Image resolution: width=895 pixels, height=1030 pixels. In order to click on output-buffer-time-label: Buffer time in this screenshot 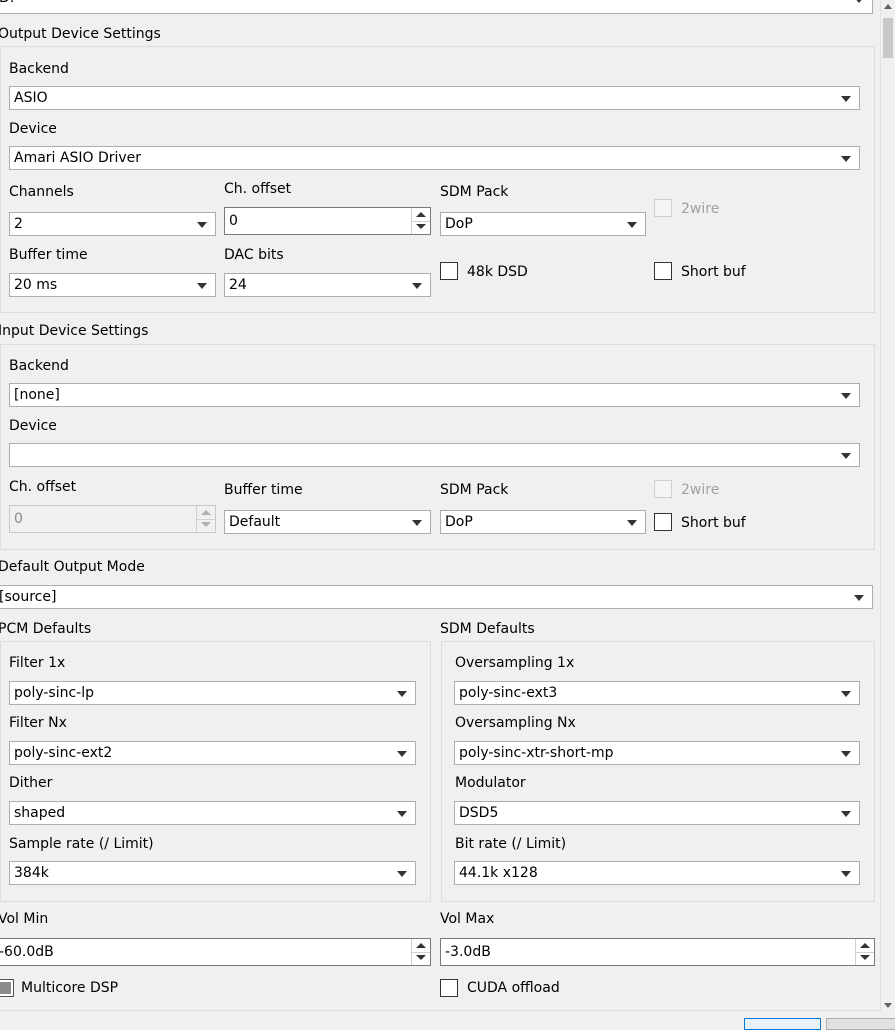, I will do `click(48, 255)`.